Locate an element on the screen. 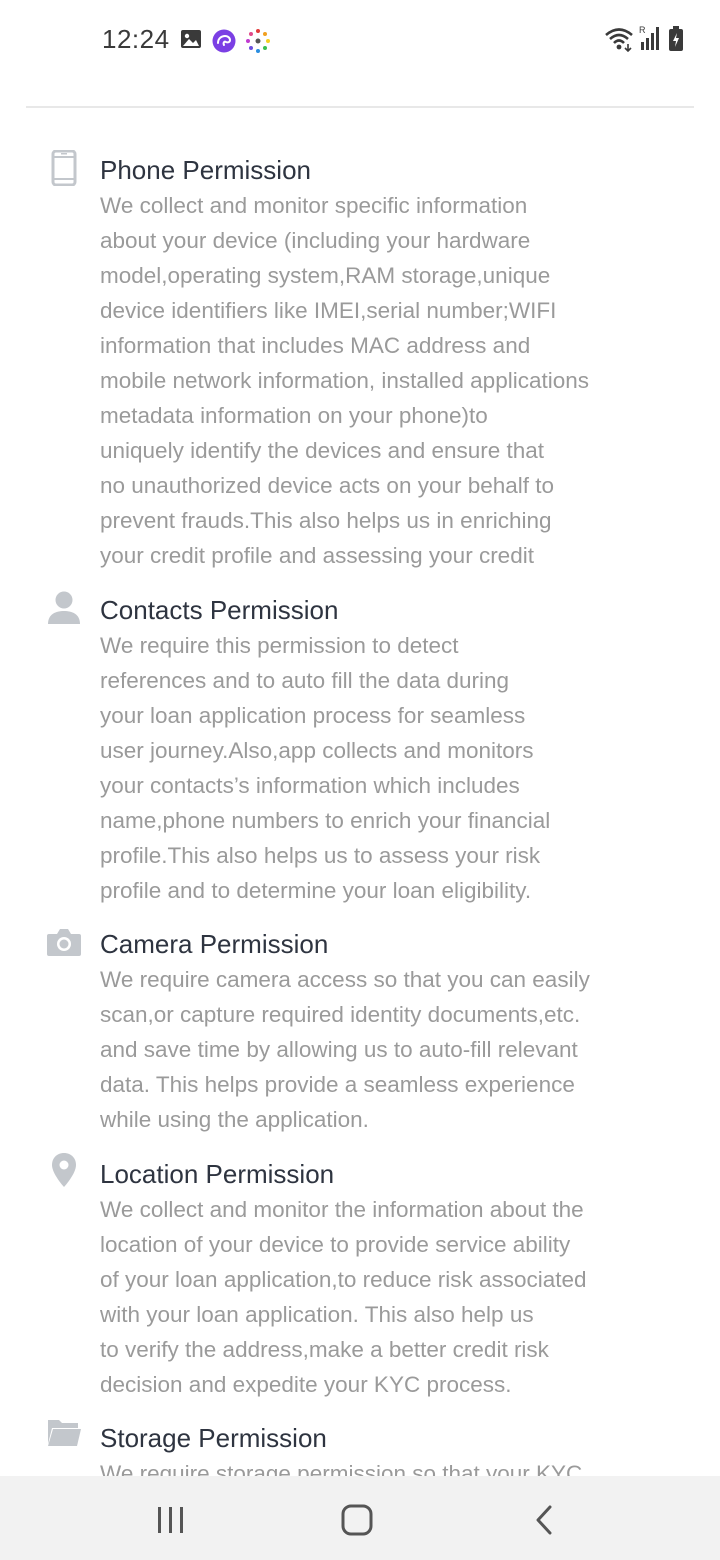 The height and width of the screenshot is (1560, 720). camera-icon is located at coordinates (64, 942).